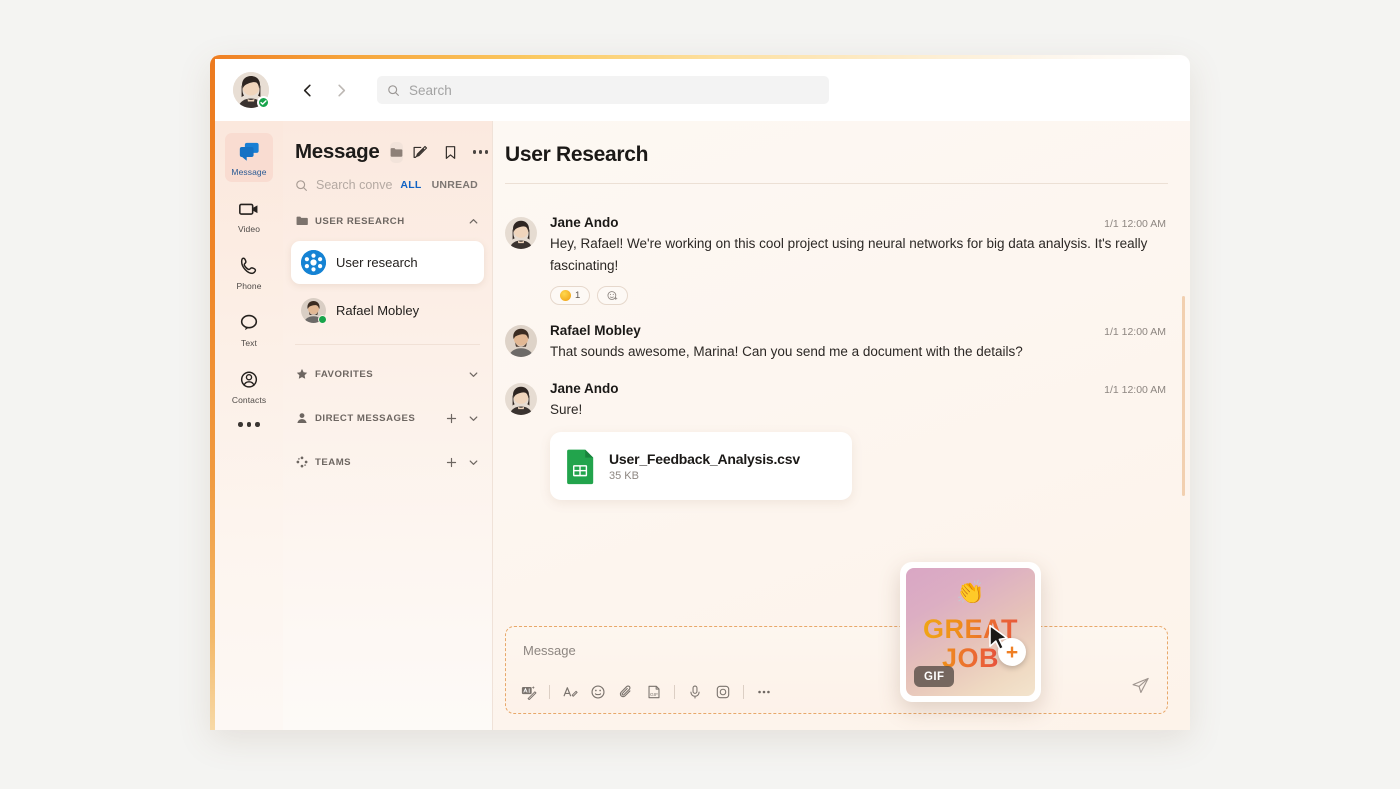 This screenshot has height=789, width=1400. What do you see at coordinates (836, 183) in the screenshot?
I see `thread-divider` at bounding box center [836, 183].